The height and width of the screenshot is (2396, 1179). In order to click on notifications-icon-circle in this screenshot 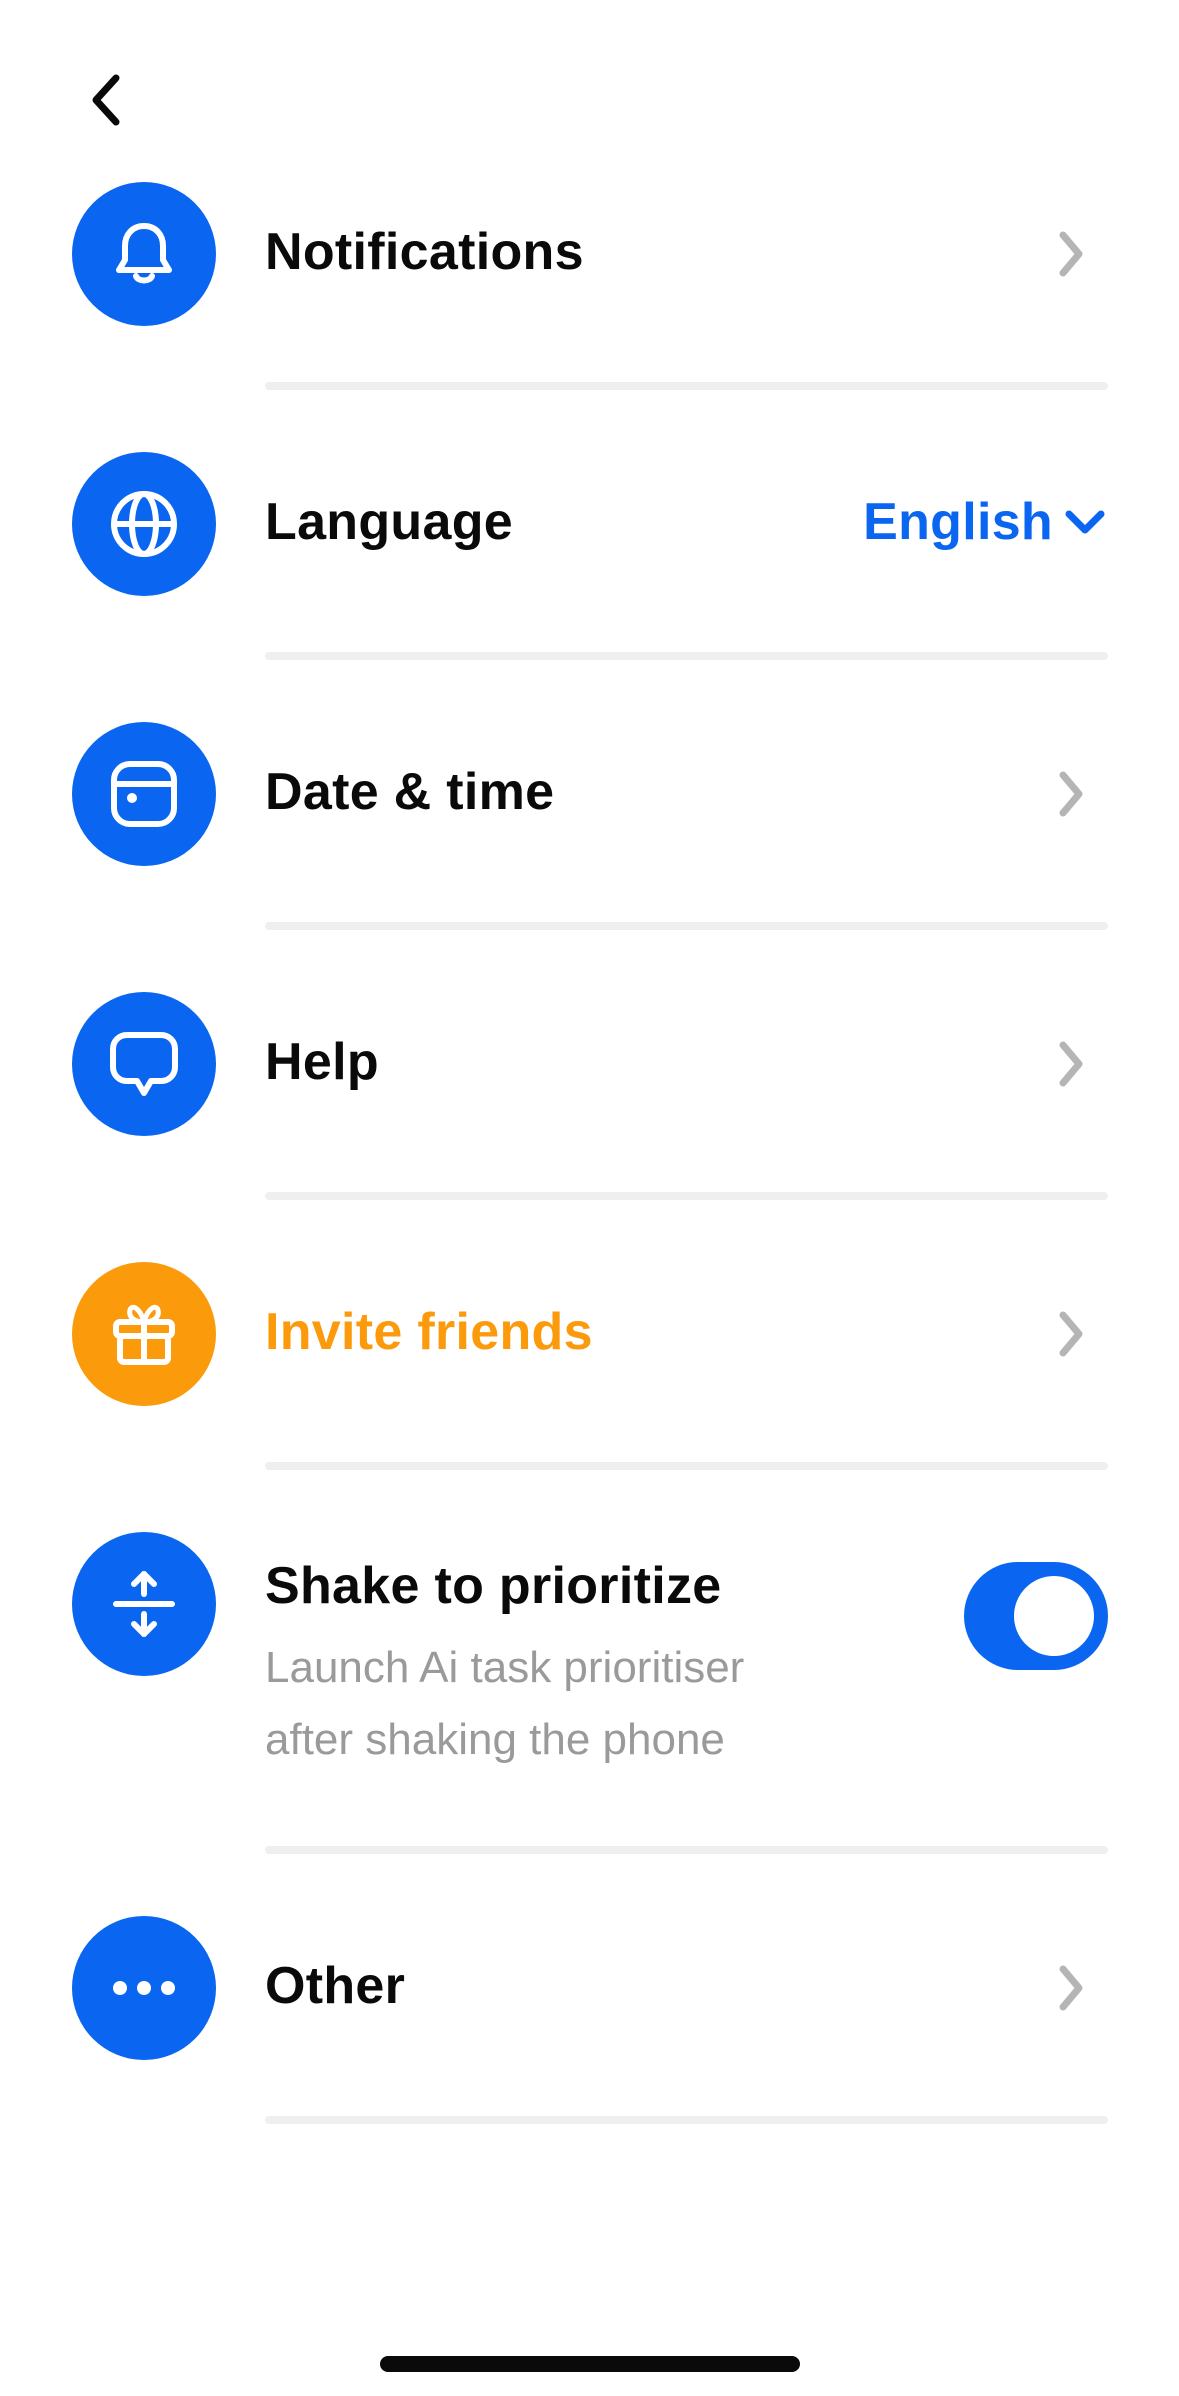, I will do `click(144, 254)`.